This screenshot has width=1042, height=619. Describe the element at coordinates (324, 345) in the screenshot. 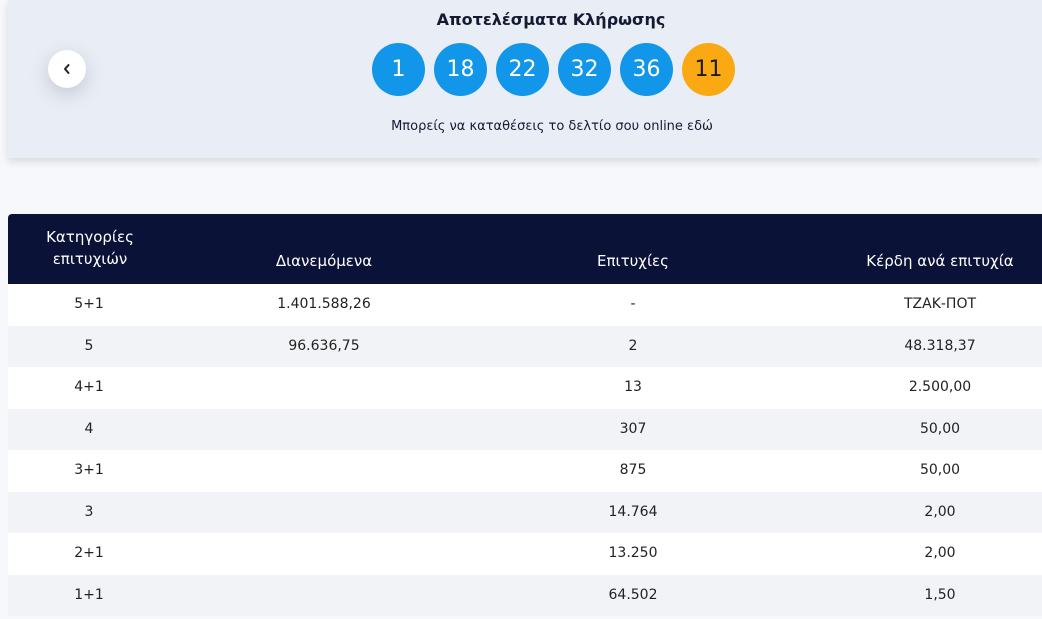

I see `cell-distributed: 96.636,75` at that location.